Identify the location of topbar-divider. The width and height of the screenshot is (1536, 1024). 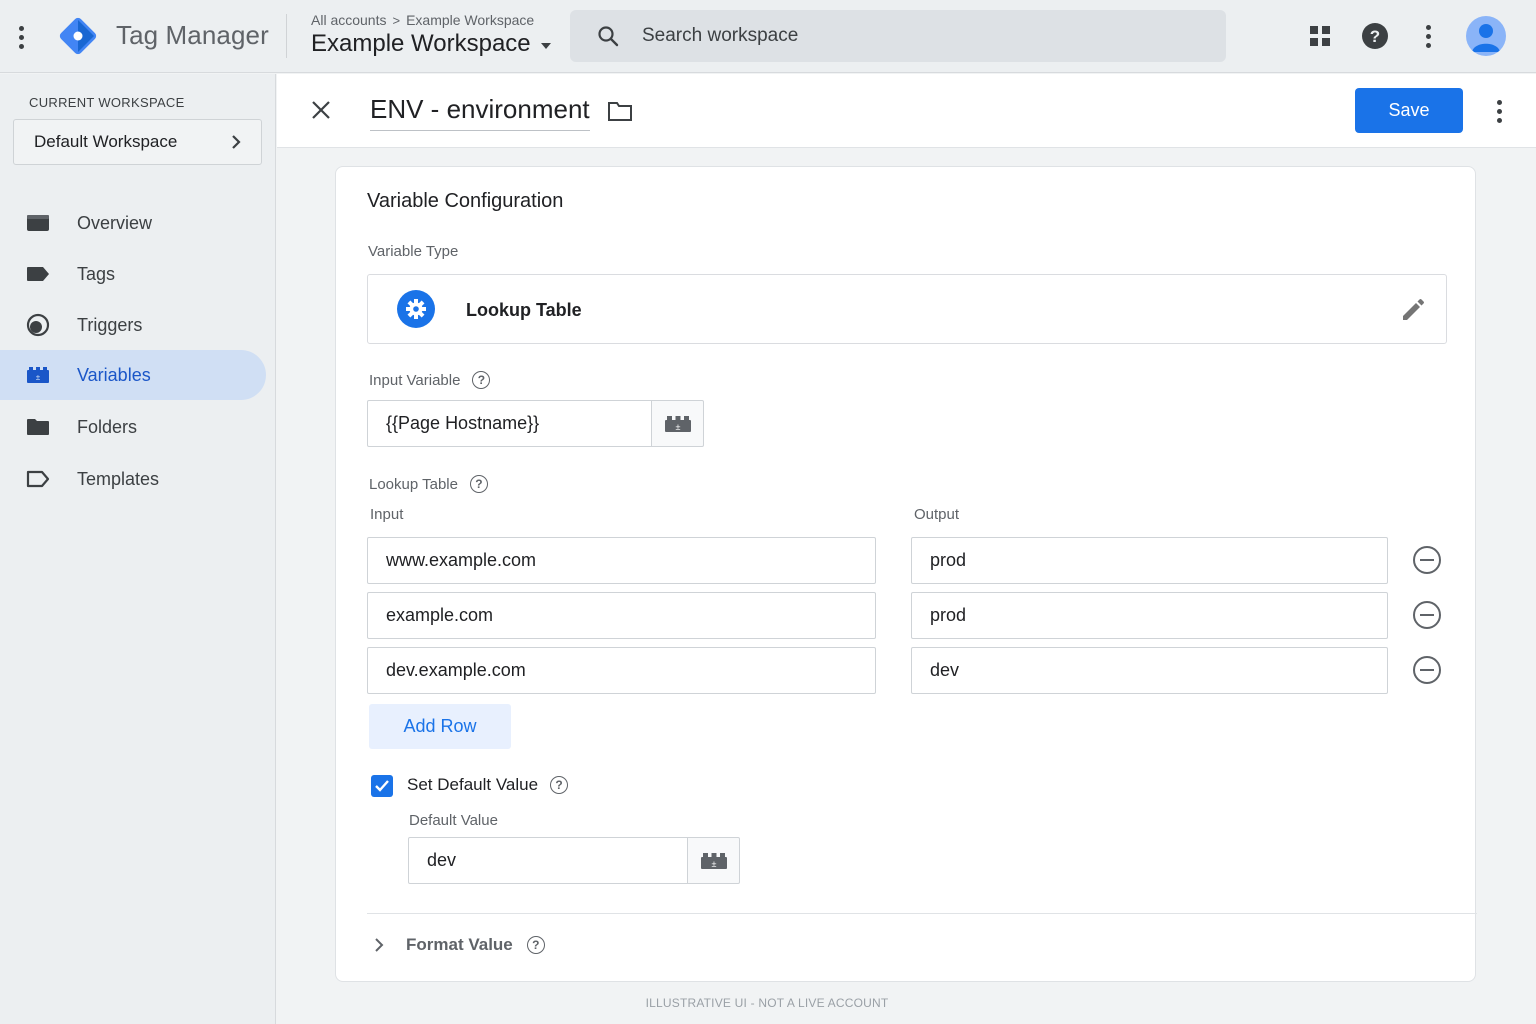
(286, 36).